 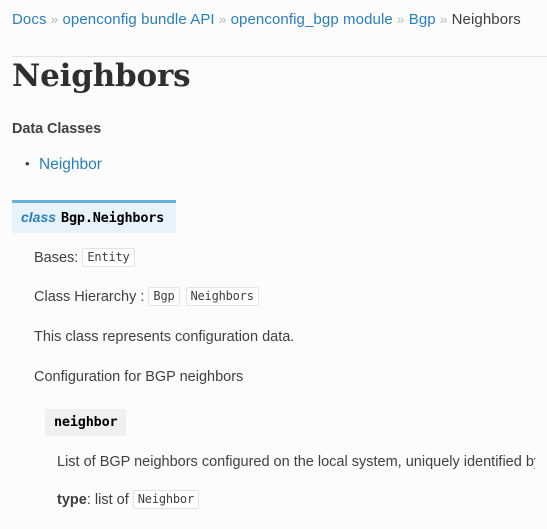 What do you see at coordinates (165, 499) in the screenshot?
I see `attribute-type-link-neighbor: Neighbor` at bounding box center [165, 499].